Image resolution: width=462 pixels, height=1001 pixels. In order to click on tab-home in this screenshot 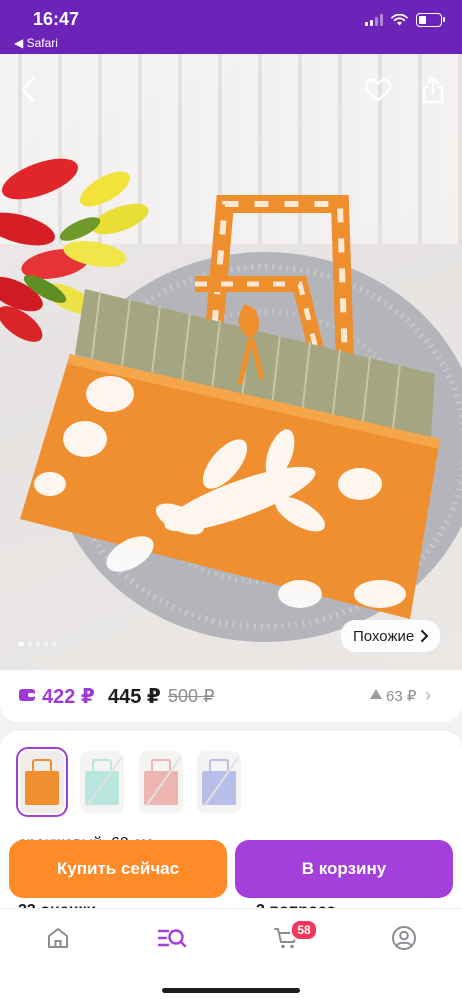, I will do `click(58, 938)`.